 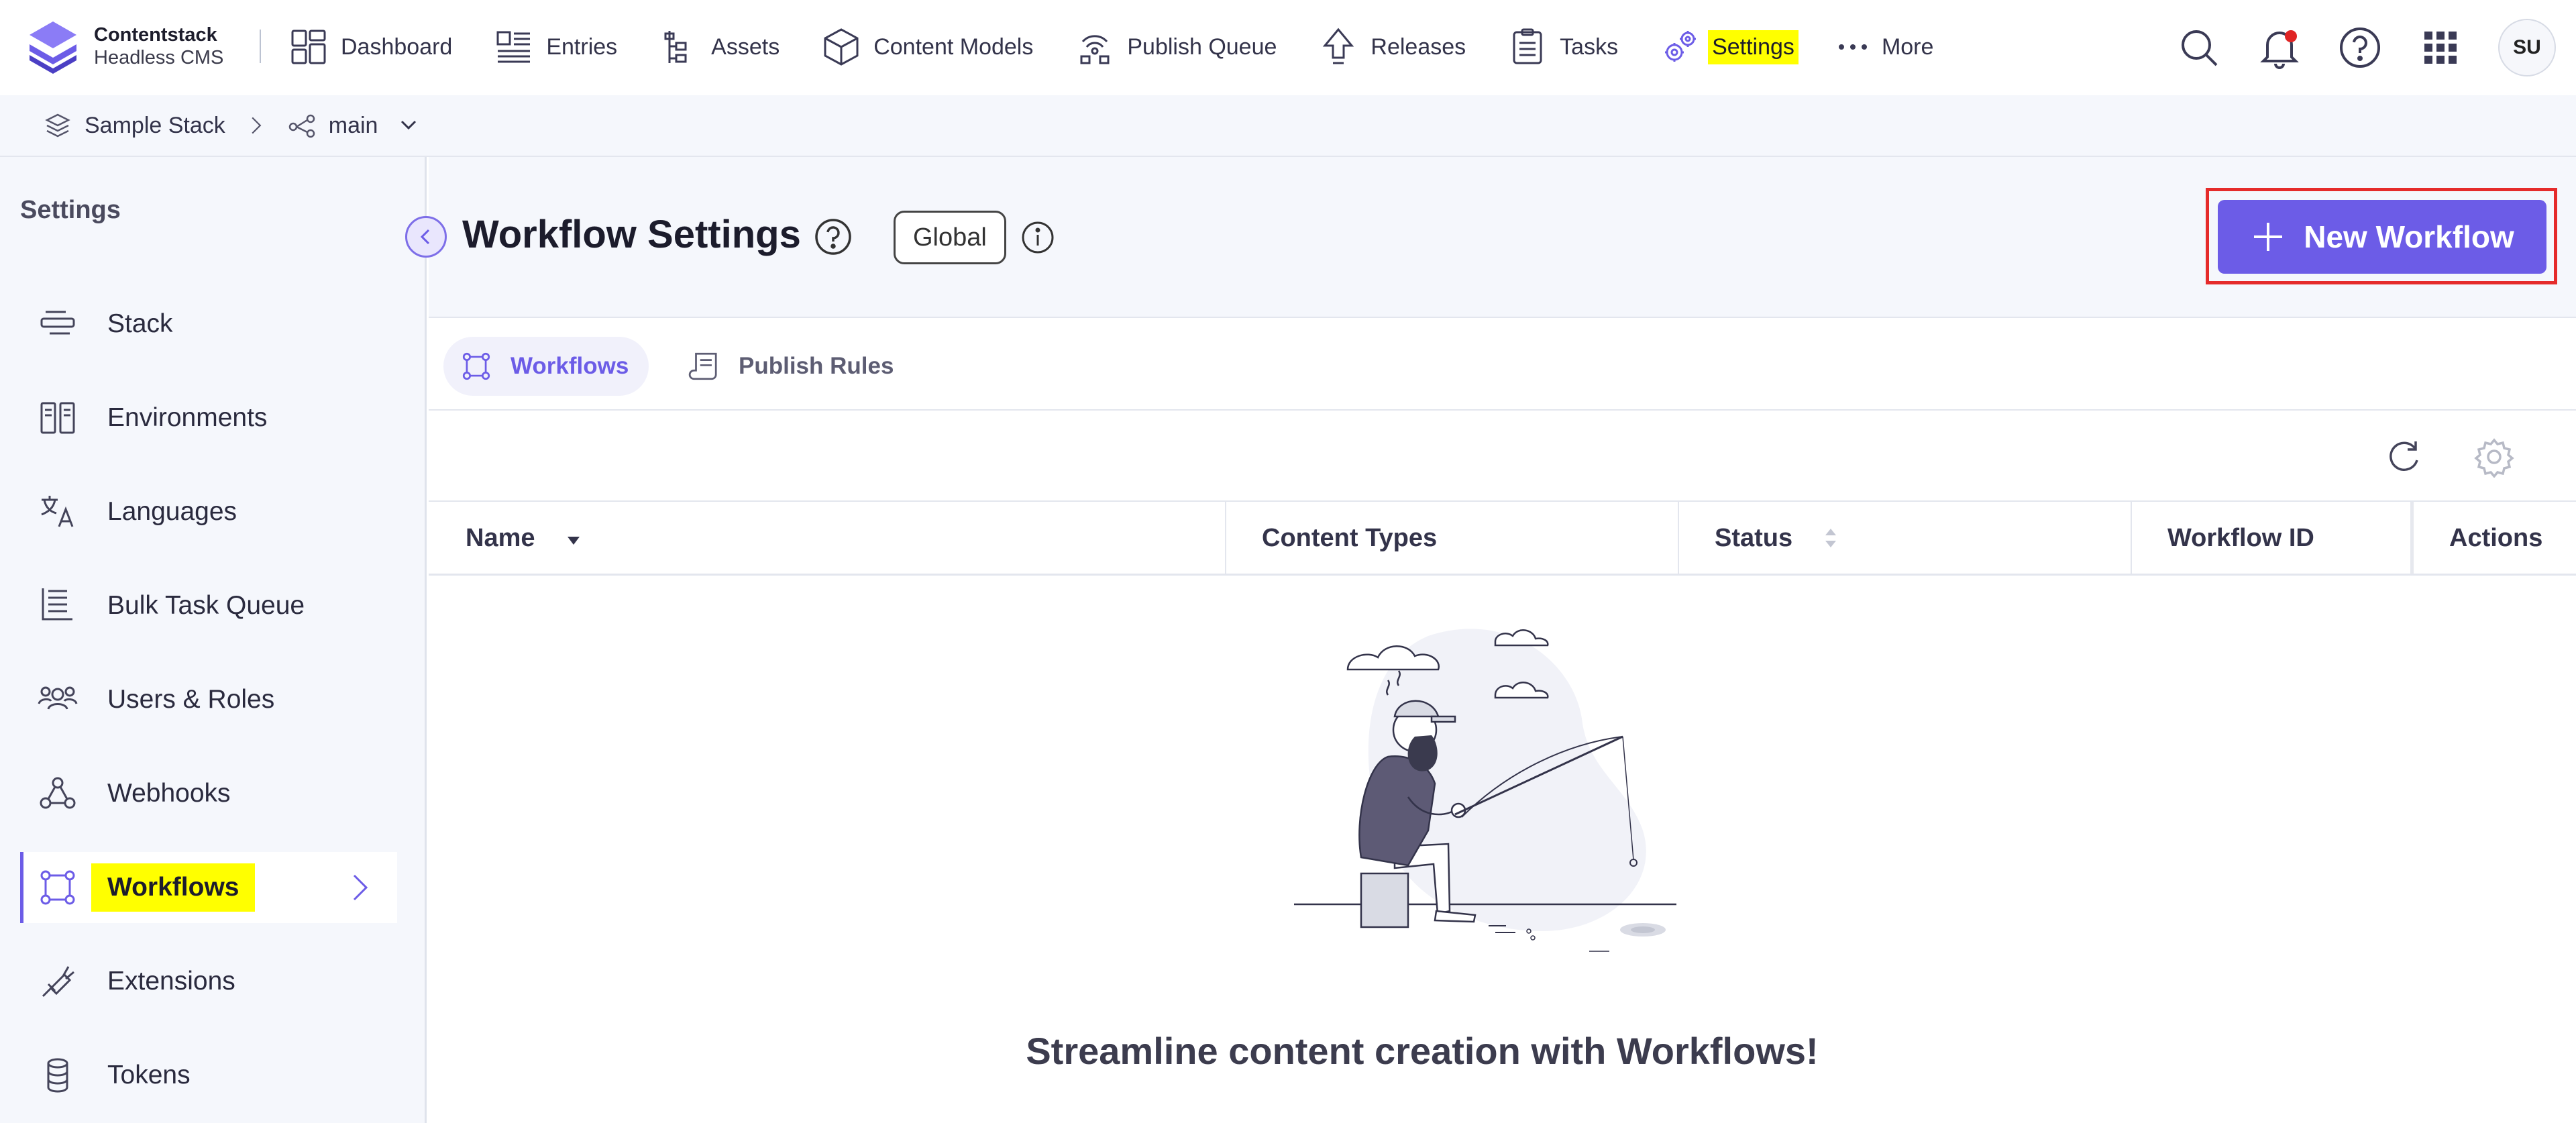 I want to click on nav-entries: Entries, so click(x=557, y=47).